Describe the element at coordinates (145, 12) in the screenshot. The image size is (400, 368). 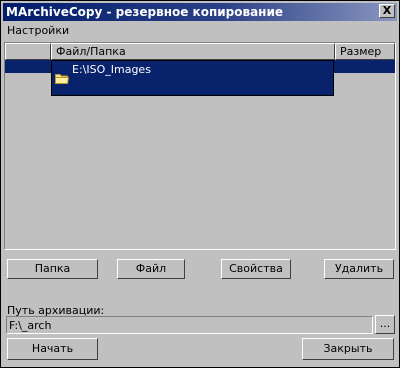
I see `window-title: MArchiveCopy - резервное копирование` at that location.